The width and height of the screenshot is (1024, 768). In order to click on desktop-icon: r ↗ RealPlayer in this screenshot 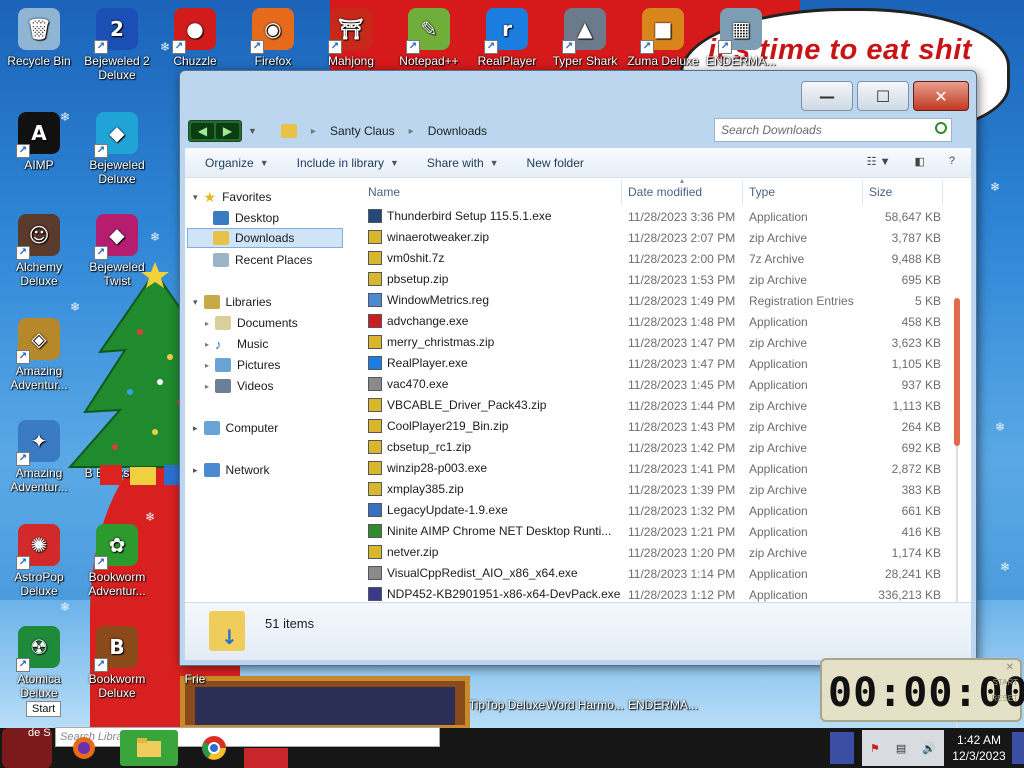, I will do `click(507, 38)`.